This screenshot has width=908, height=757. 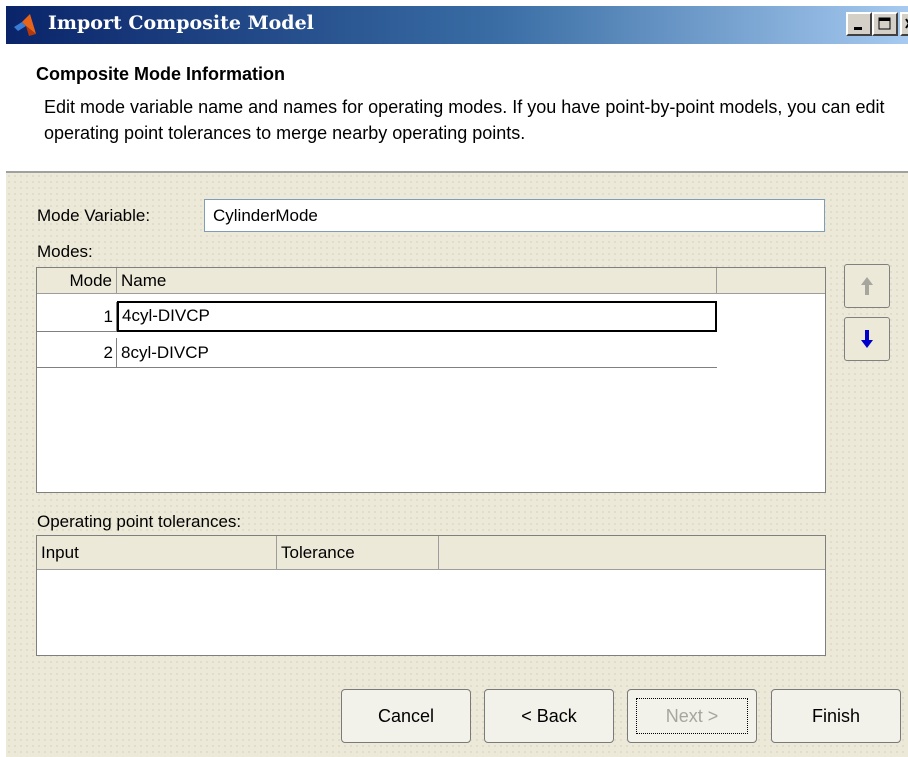 I want to click on tolerances-label: Operating point tolerances:, so click(x=139, y=521).